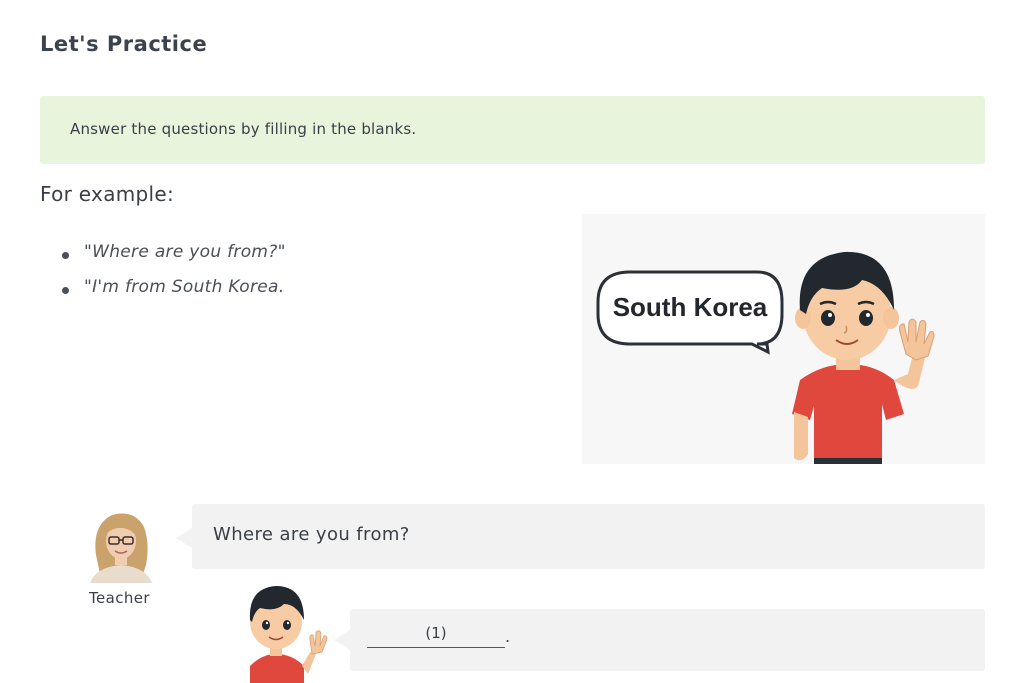  I want to click on example-item: "Where are you from?", so click(174, 259).